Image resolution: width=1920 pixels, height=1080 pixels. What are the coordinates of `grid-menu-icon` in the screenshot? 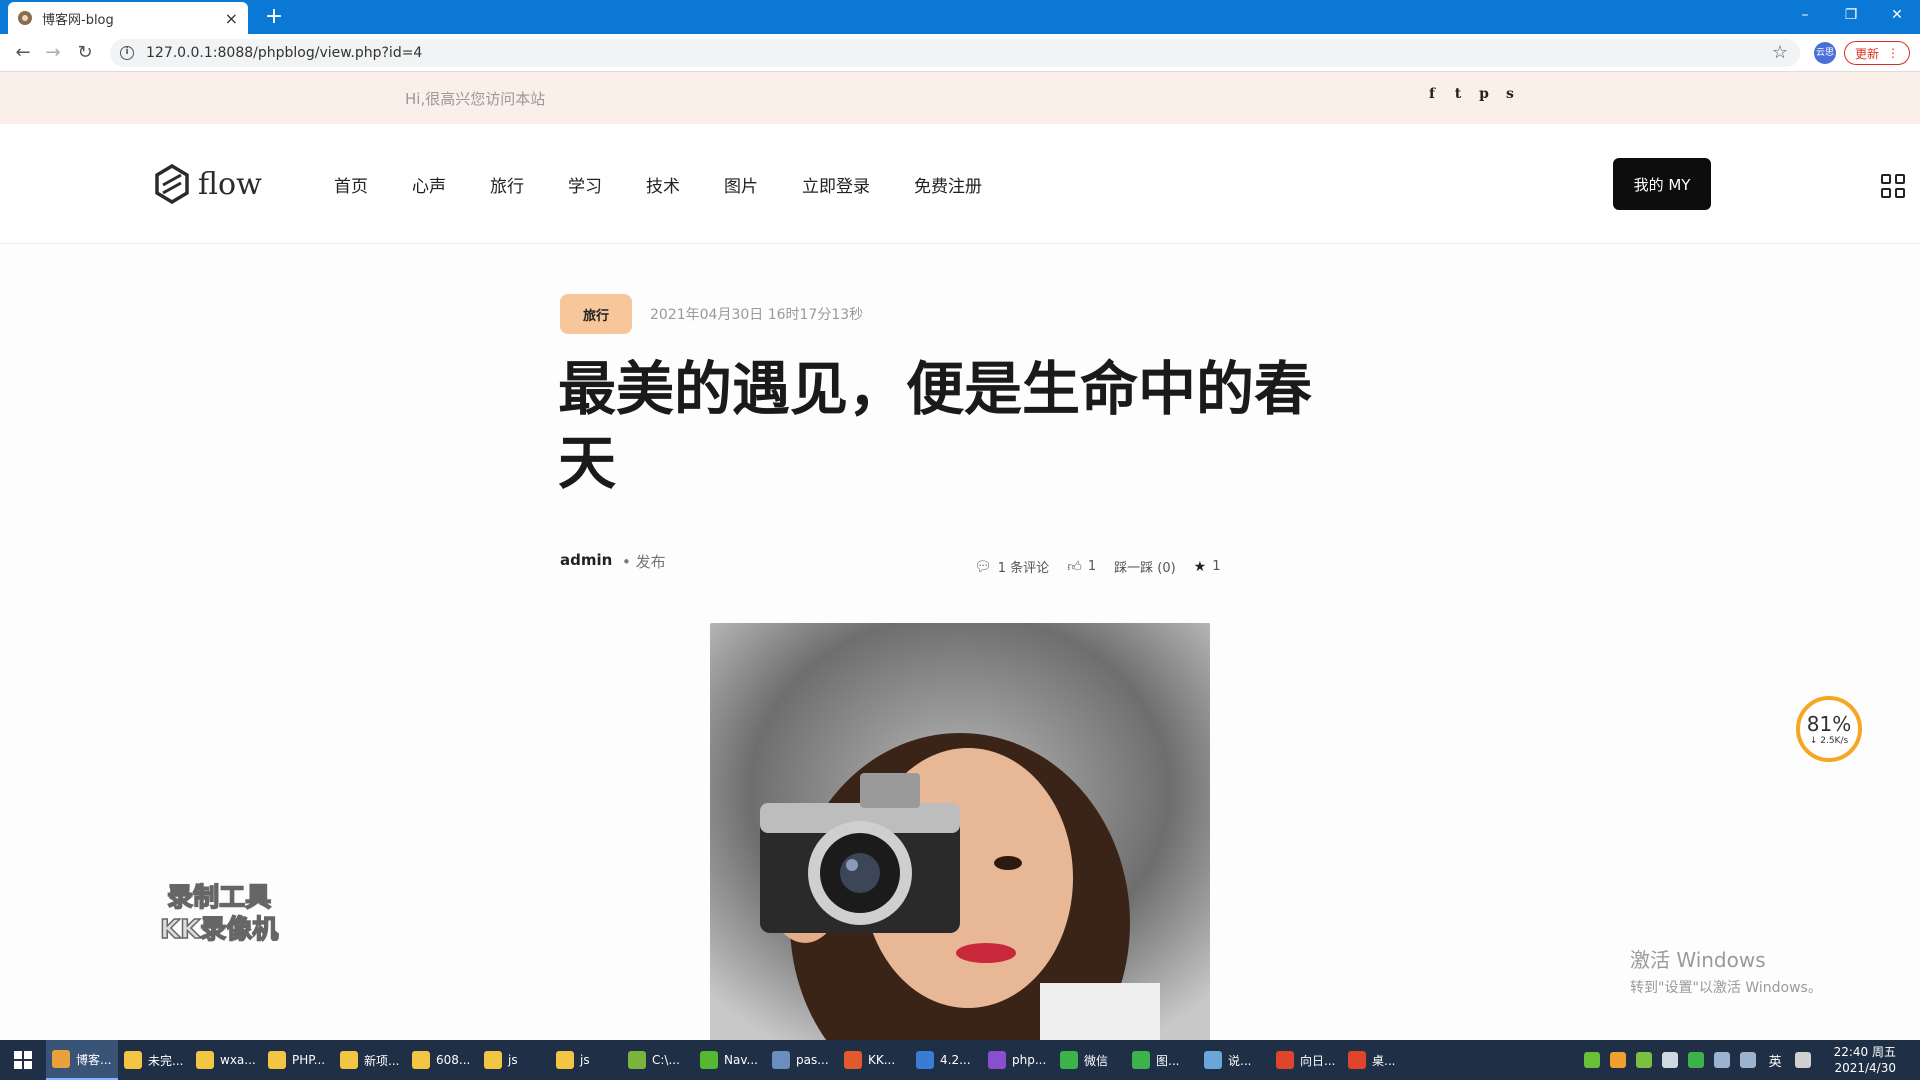 It's located at (1893, 186).